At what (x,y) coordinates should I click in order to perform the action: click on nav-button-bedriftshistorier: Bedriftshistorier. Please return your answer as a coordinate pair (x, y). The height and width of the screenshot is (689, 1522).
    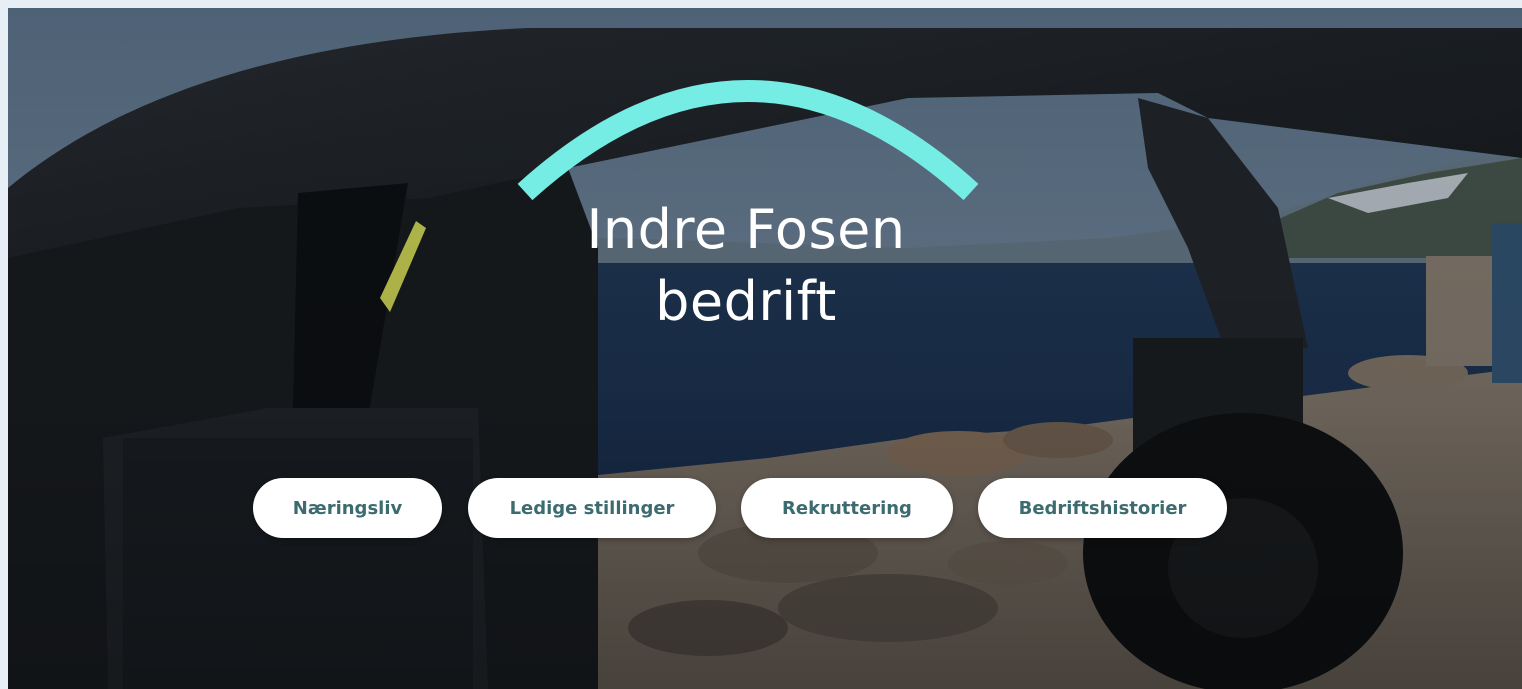
    Looking at the image, I should click on (1102, 508).